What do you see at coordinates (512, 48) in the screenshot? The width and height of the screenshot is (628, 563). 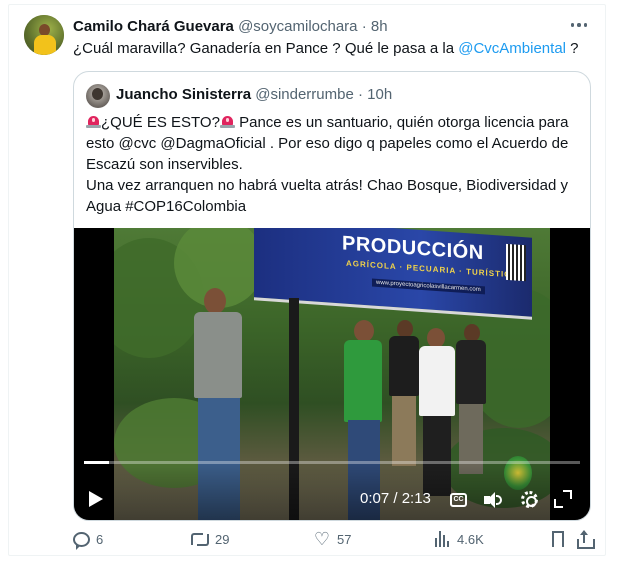 I see `mention-link: @CvcAmbiental` at bounding box center [512, 48].